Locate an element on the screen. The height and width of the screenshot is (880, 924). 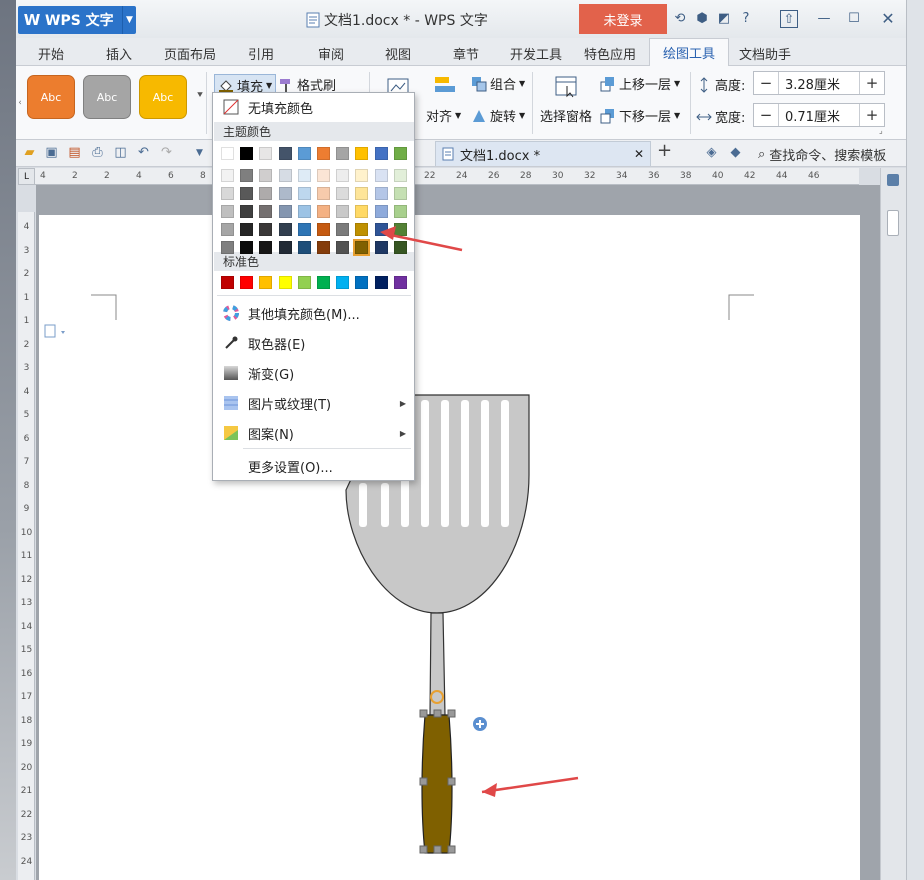
tab-drawing-tools: 绘图工具 is located at coordinates (689, 52).